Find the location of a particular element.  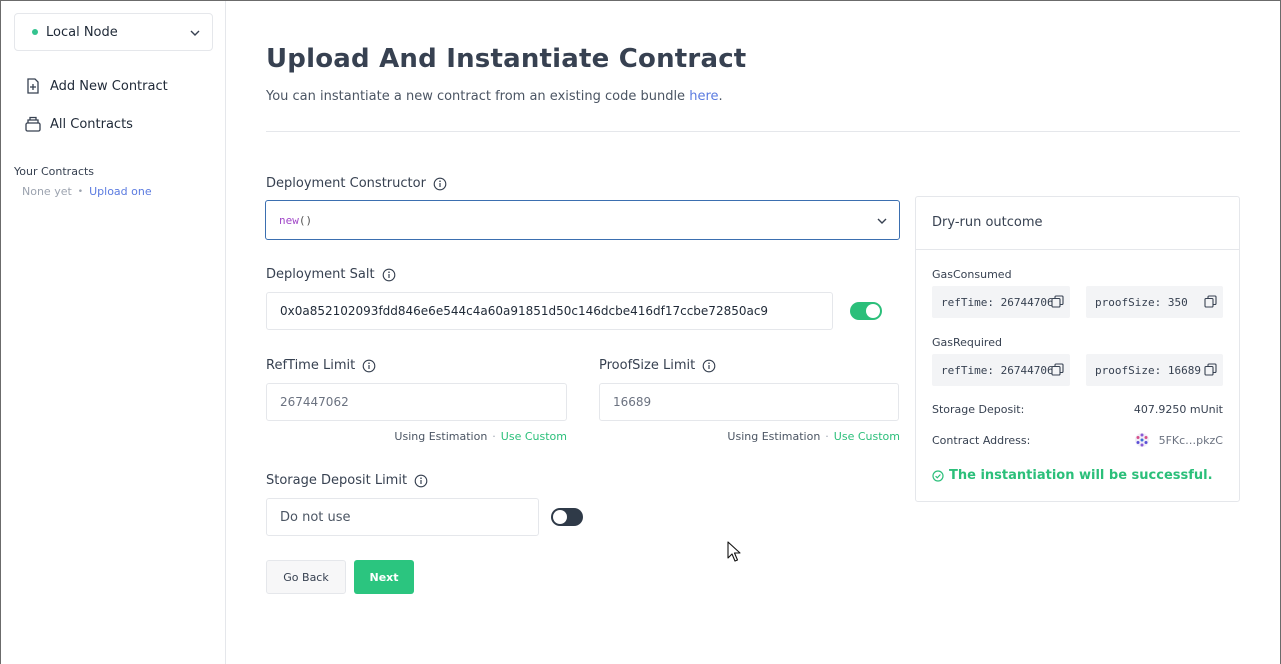

archive-icon is located at coordinates (33, 124).